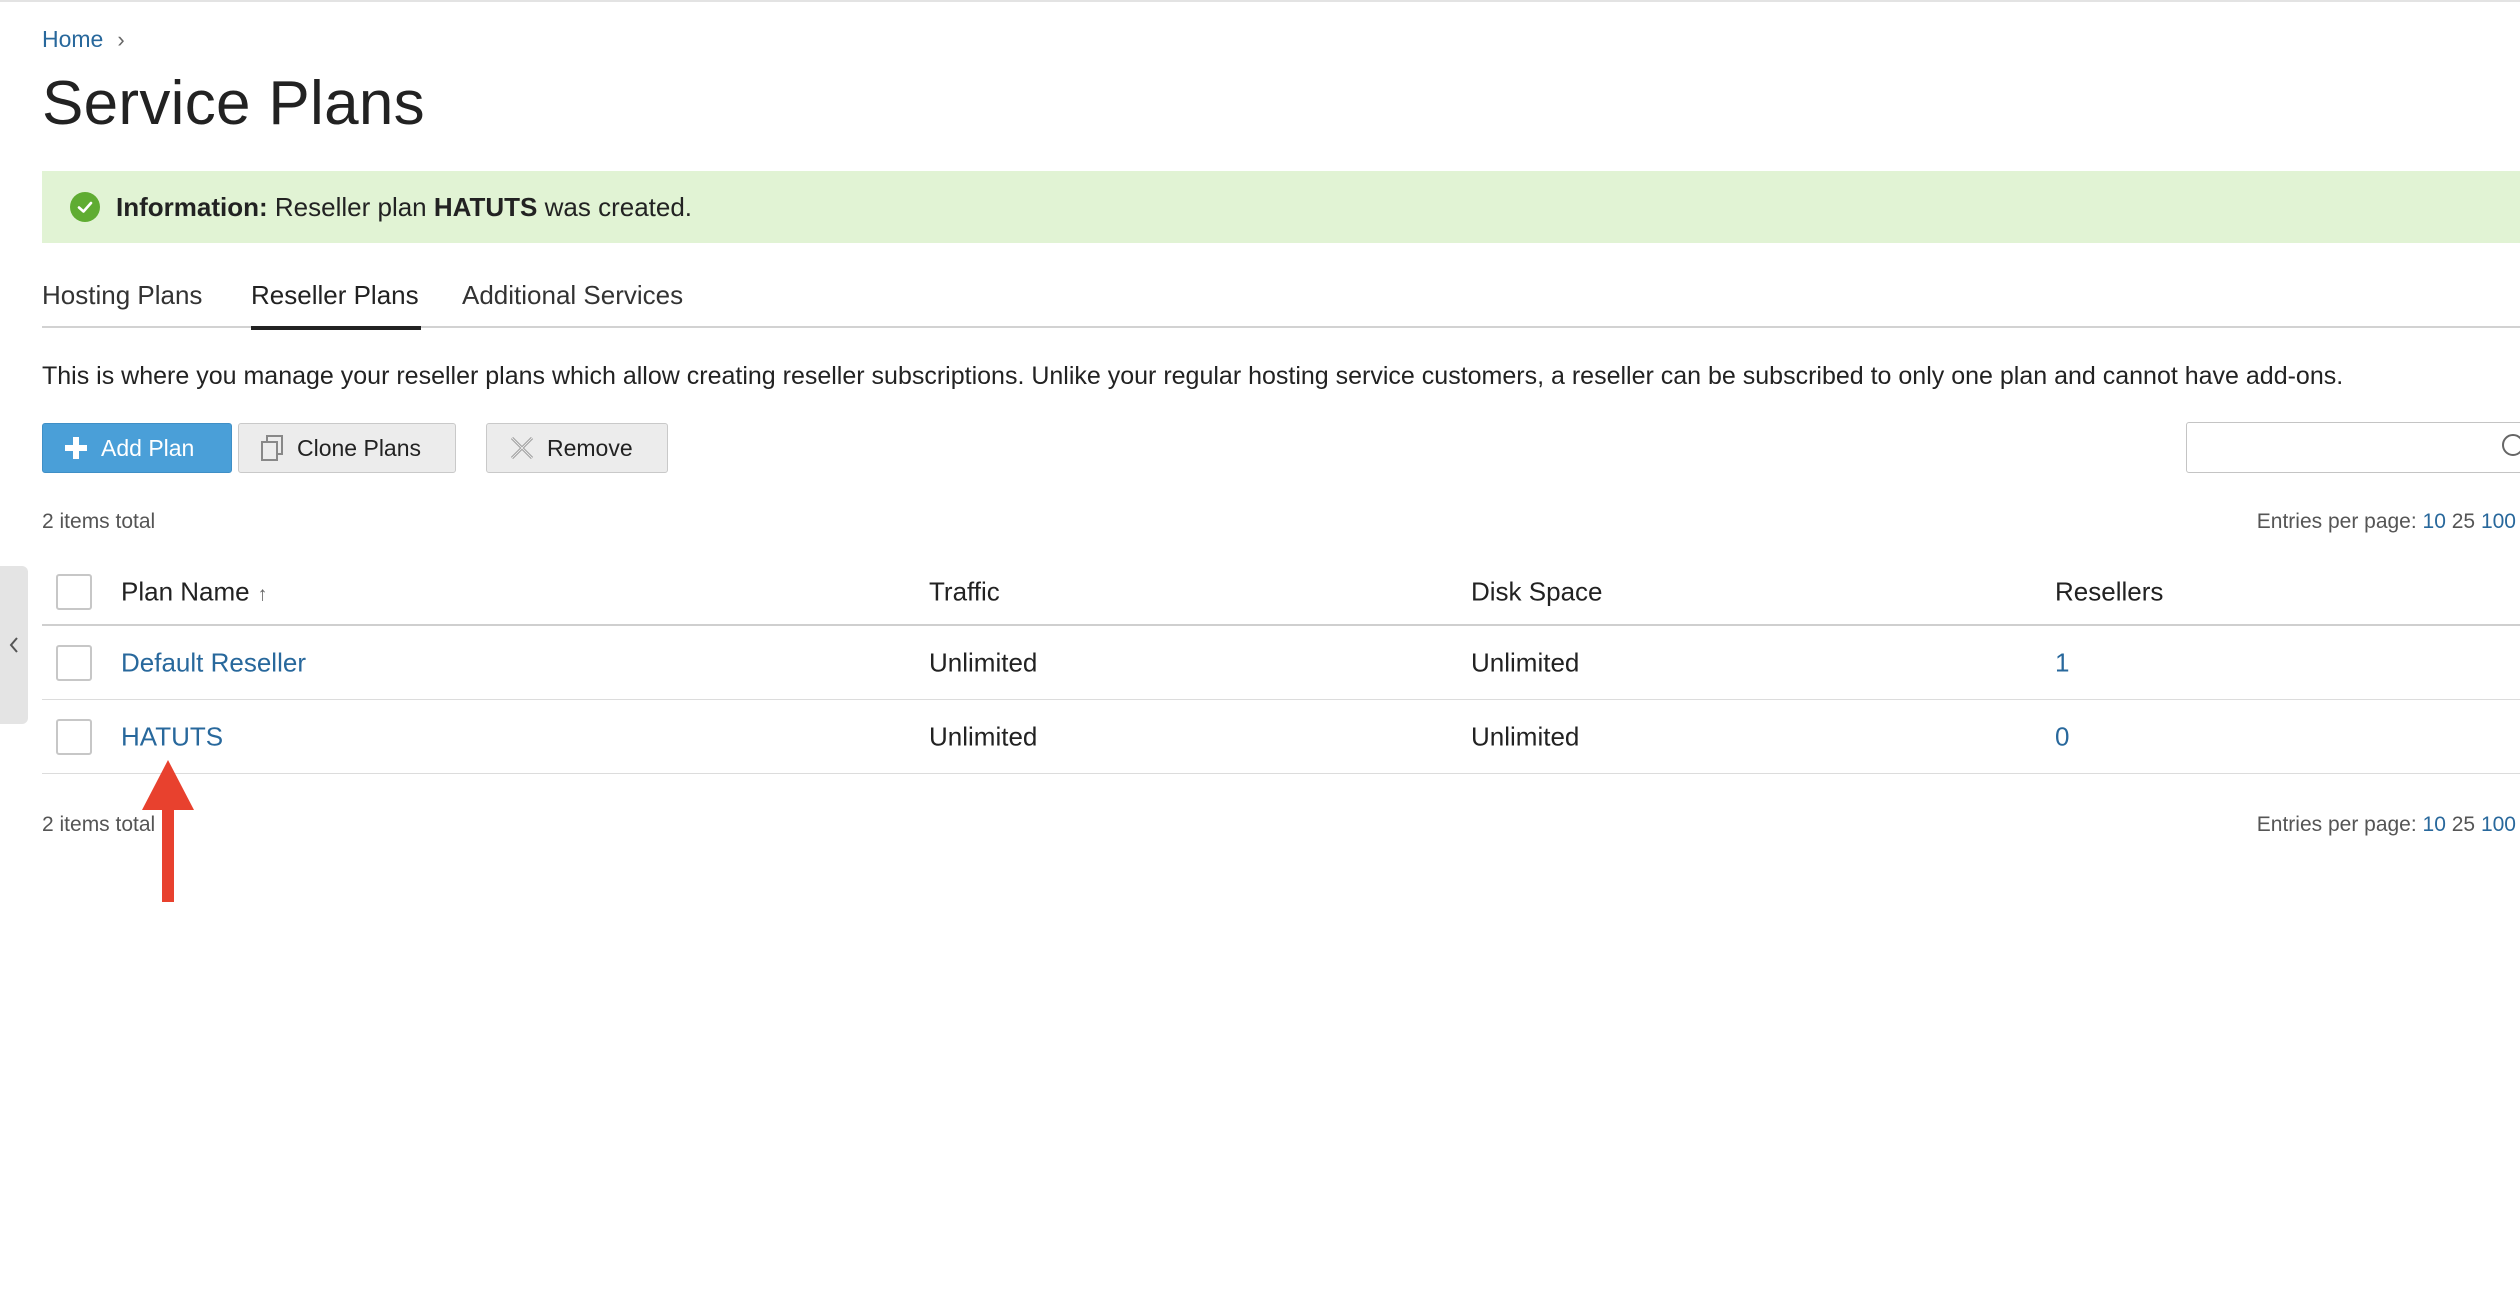  Describe the element at coordinates (1281, 663) in the screenshot. I see `table-row: Default Reseller Unlimited Unlimited 1` at that location.